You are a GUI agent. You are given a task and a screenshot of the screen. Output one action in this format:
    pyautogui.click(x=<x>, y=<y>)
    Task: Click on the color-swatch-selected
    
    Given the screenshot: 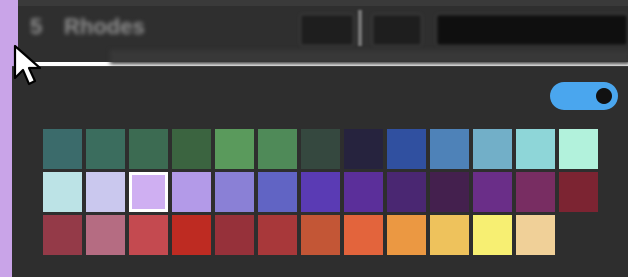 What is the action you would take?
    pyautogui.click(x=148, y=192)
    